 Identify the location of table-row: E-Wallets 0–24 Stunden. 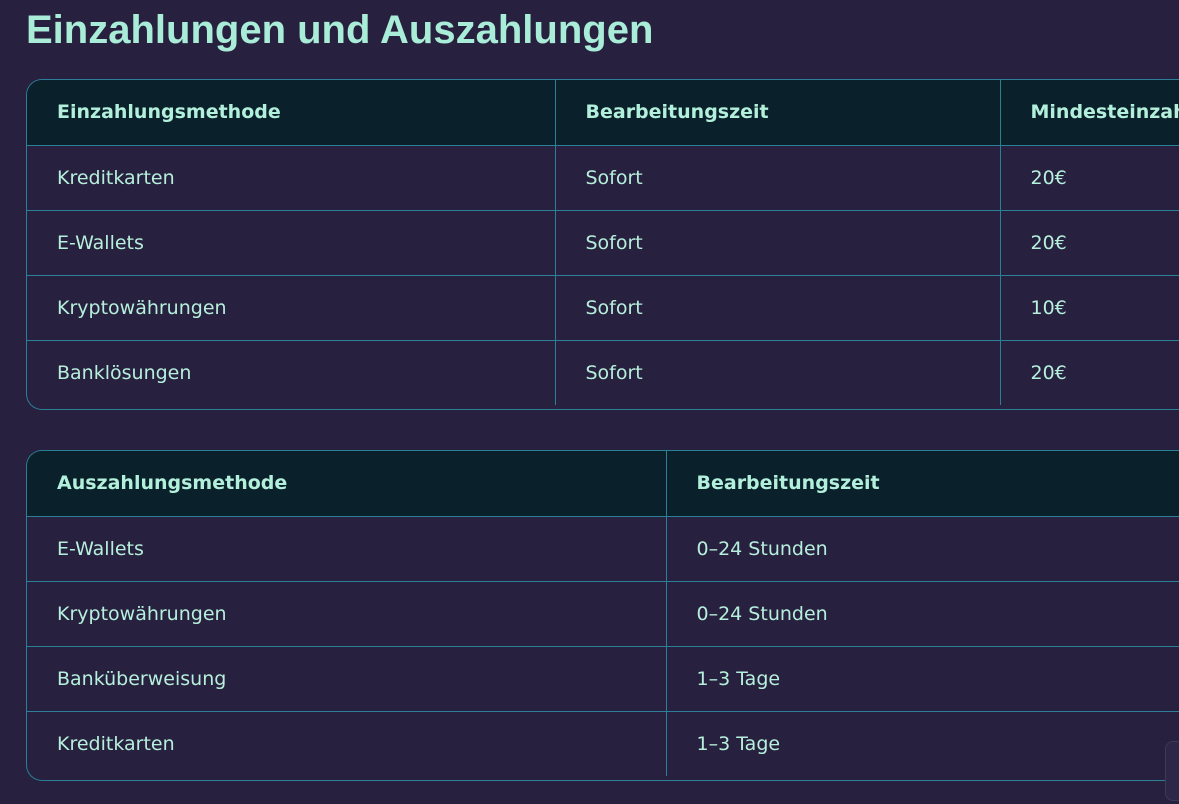
(603, 548).